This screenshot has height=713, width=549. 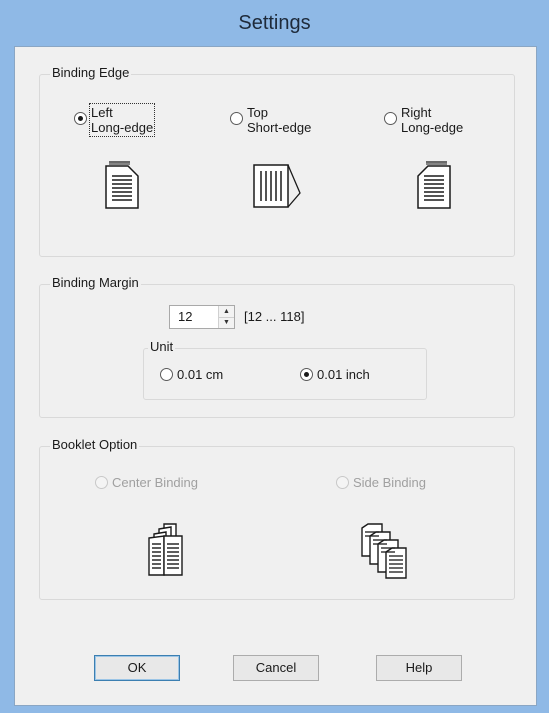 I want to click on side-binding-label: Side Binding, so click(x=389, y=482).